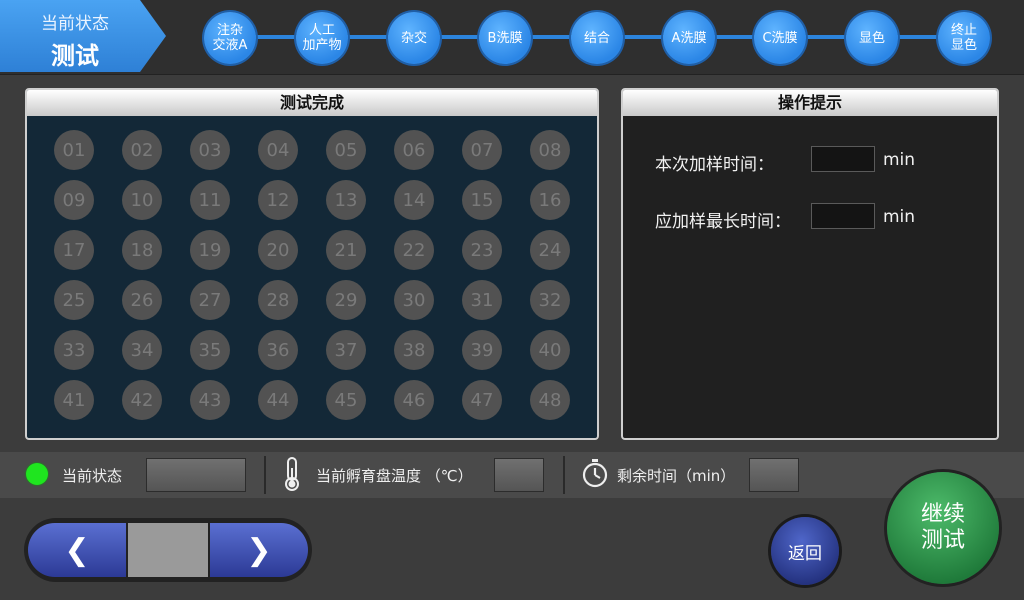 The image size is (1024, 600). What do you see at coordinates (550, 250) in the screenshot?
I see `well-24: 24` at bounding box center [550, 250].